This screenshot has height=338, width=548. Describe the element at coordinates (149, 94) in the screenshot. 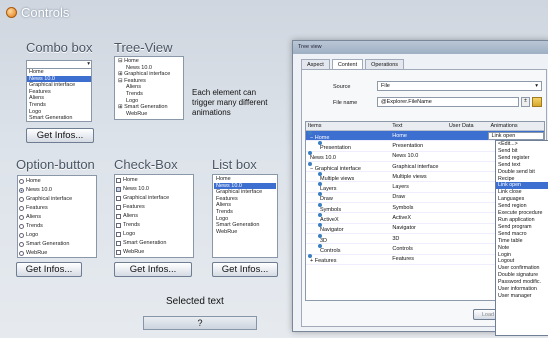

I see `tree-node: Trends` at that location.